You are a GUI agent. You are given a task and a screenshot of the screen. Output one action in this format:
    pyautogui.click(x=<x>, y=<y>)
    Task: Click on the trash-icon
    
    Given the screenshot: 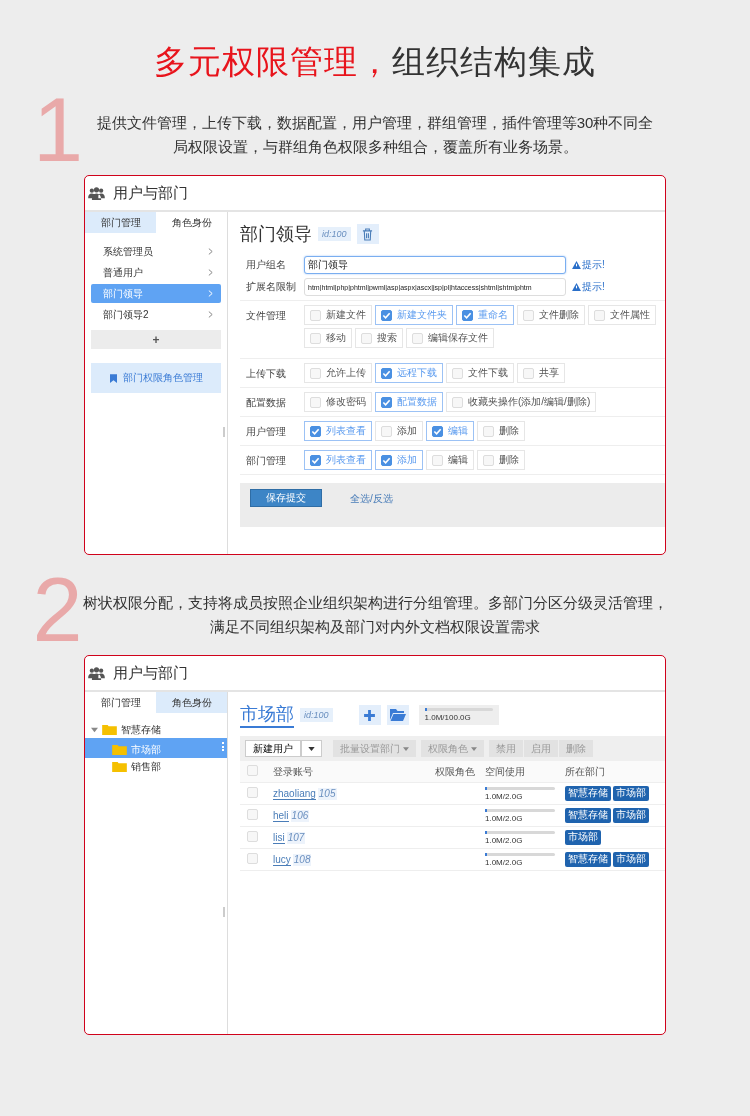 What is the action you would take?
    pyautogui.click(x=368, y=234)
    